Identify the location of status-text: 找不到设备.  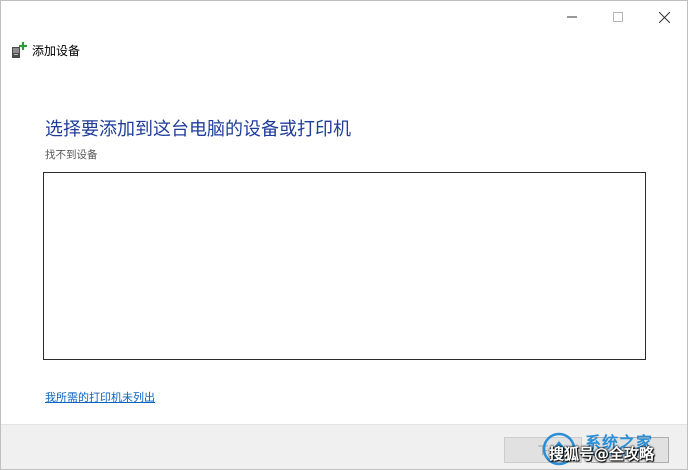
(71, 155).